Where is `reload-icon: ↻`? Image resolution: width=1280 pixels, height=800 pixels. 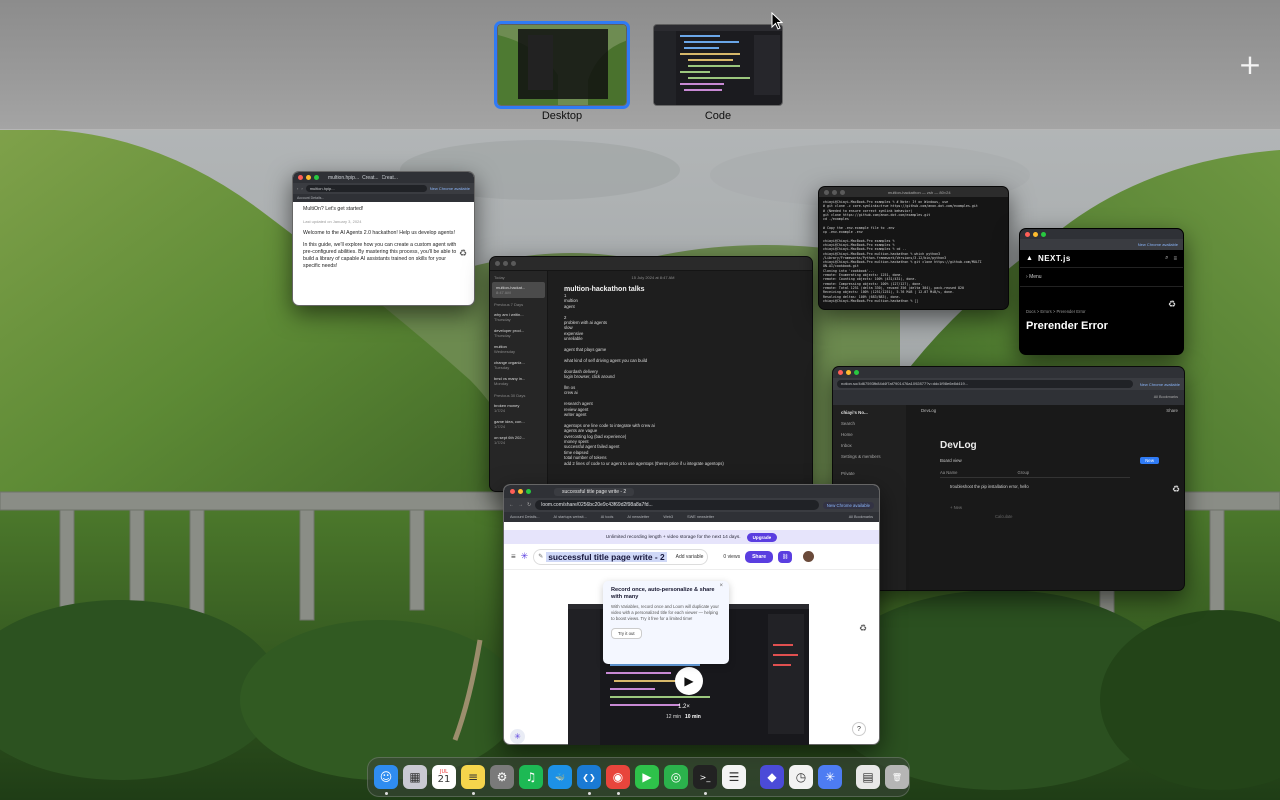
reload-icon: ↻ is located at coordinates (529, 505).